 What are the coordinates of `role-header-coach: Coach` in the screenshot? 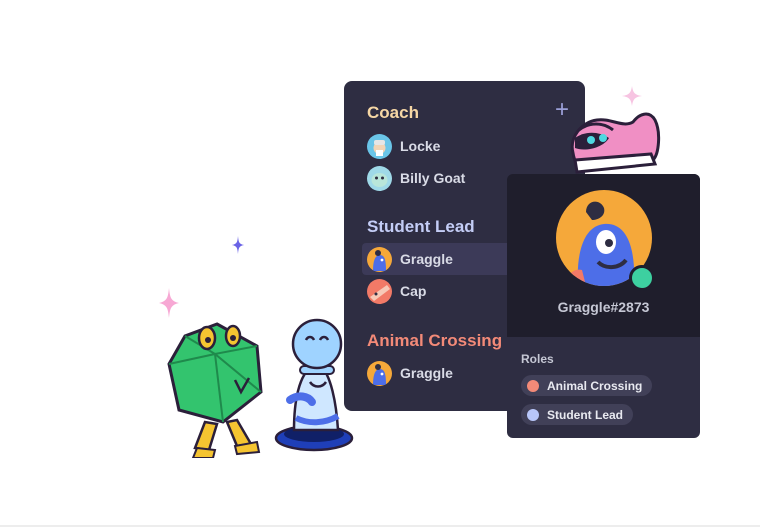 It's located at (393, 112).